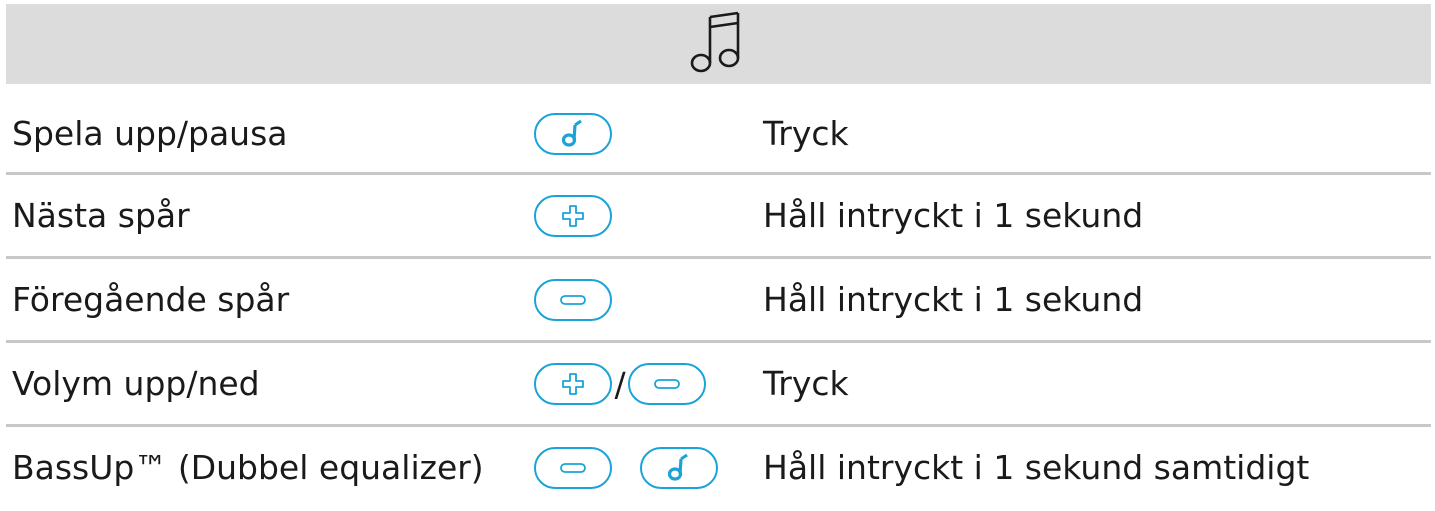 The height and width of the screenshot is (511, 1435). What do you see at coordinates (151, 299) in the screenshot?
I see `row-label: Föregående spår` at bounding box center [151, 299].